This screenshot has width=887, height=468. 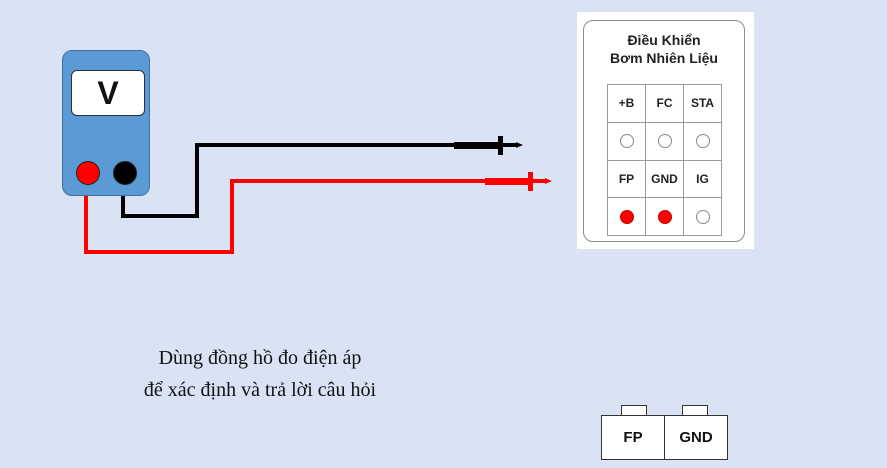 I want to click on pin-sta, so click(x=702, y=141).